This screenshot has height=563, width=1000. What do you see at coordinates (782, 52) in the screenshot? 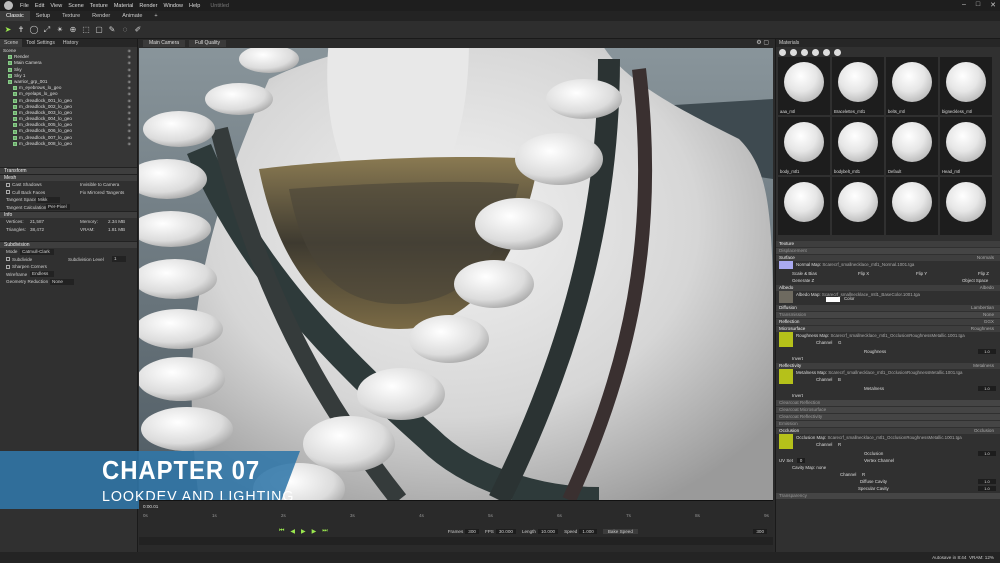
I see `add-material-icon` at bounding box center [782, 52].